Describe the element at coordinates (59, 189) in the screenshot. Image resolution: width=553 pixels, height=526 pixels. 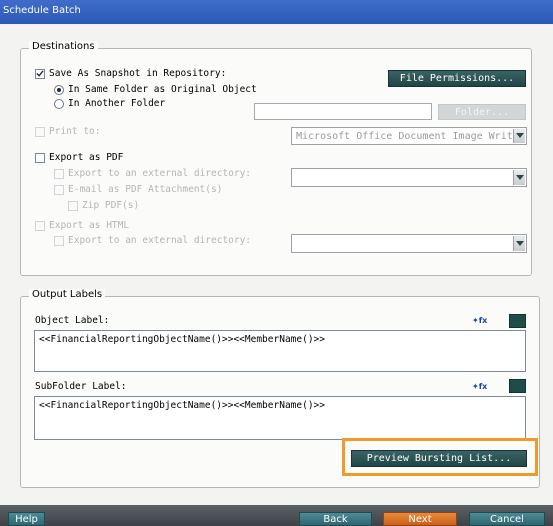
I see `pdf-email-checkbox` at that location.